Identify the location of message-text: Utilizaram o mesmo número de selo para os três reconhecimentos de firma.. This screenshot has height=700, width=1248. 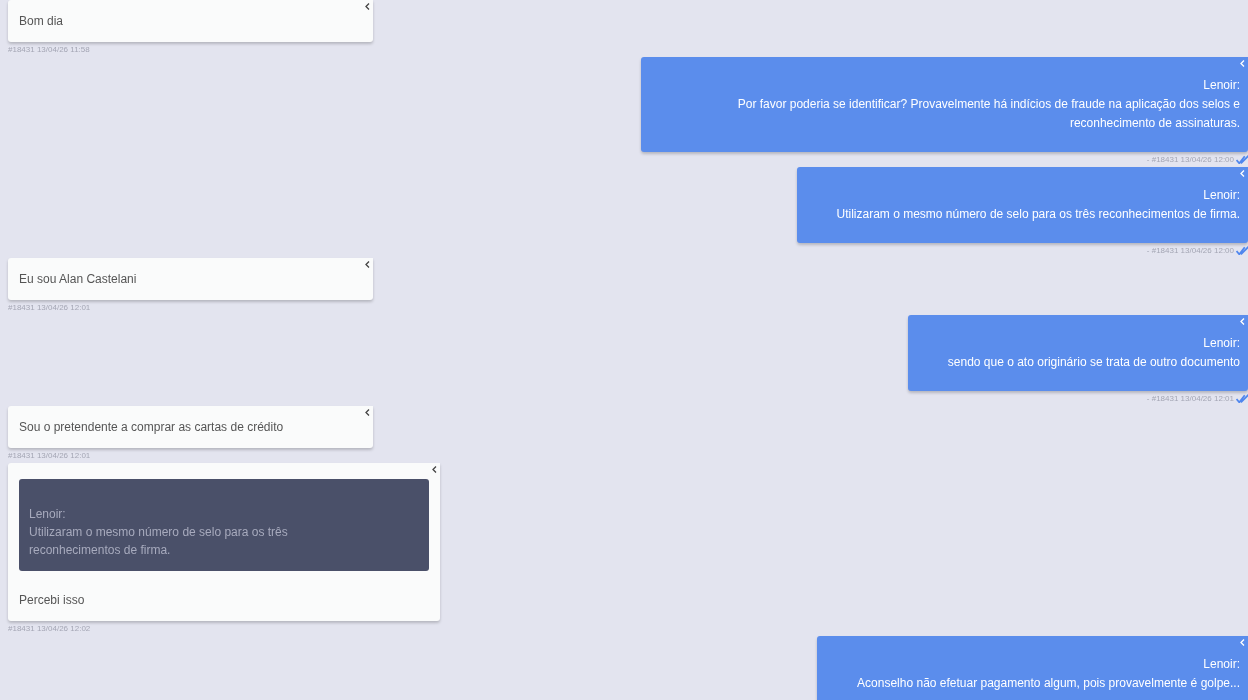
(1038, 214).